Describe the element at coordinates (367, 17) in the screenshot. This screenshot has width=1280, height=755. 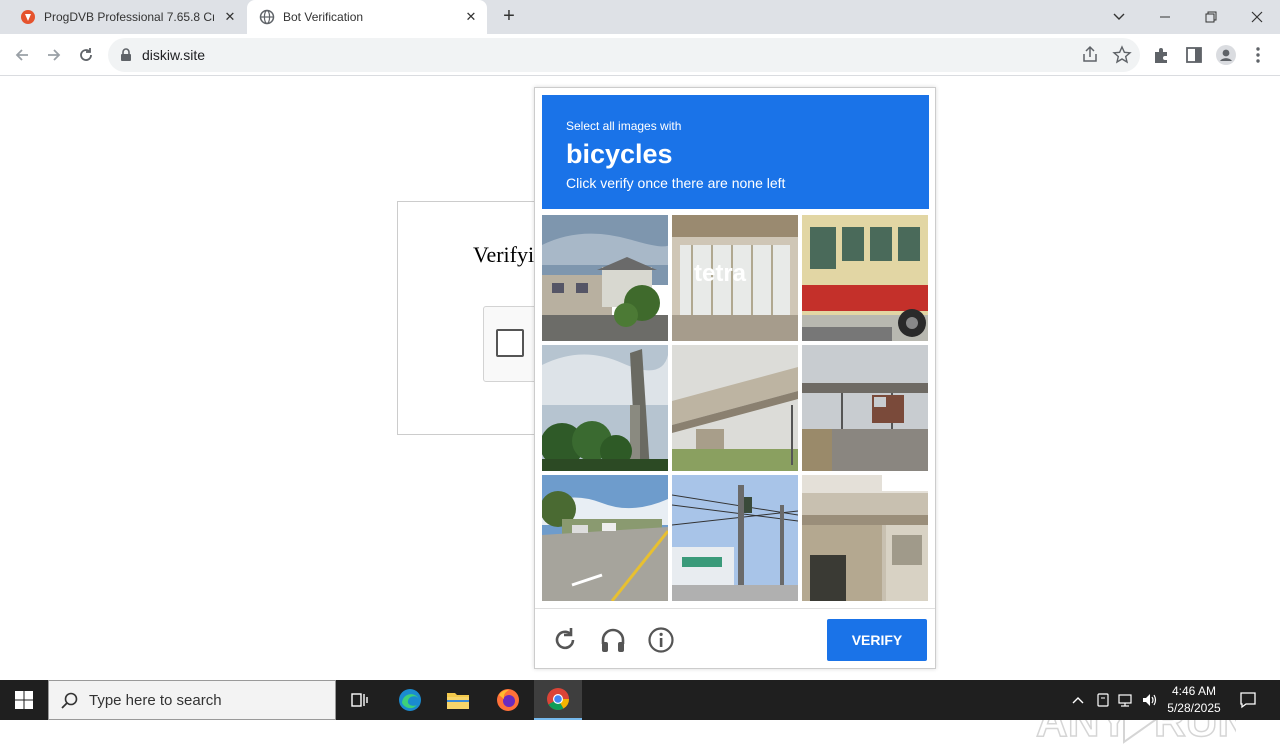
I see `tab-bot-verification: Bot Verification ✕` at that location.